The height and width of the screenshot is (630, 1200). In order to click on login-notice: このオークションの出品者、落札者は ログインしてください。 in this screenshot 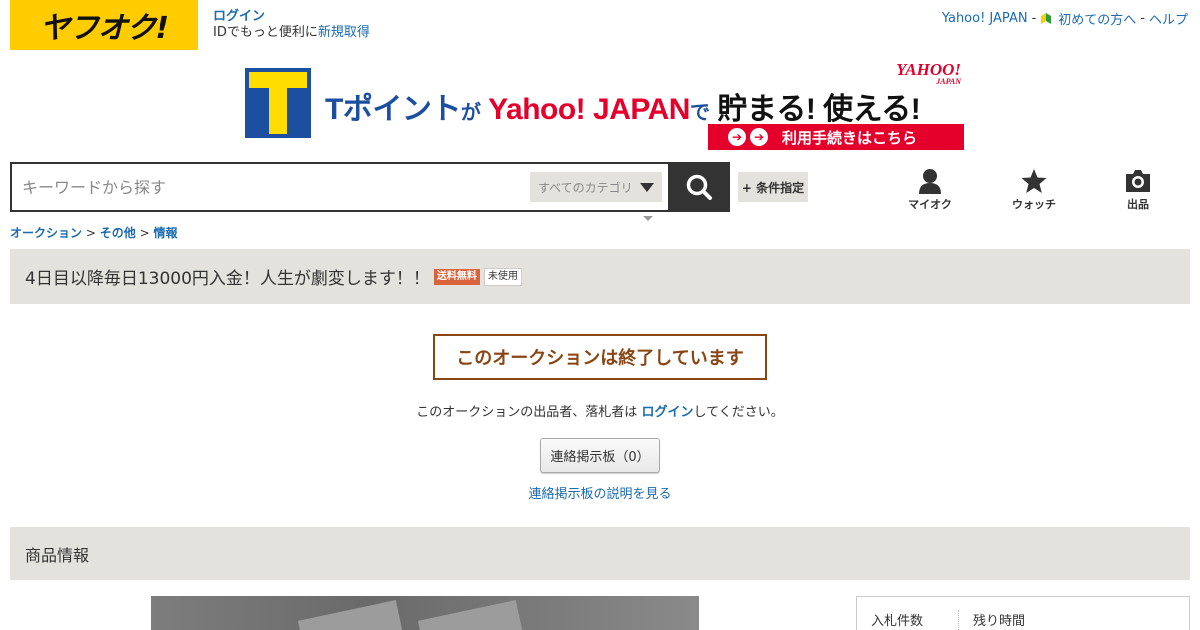, I will do `click(600, 410)`.